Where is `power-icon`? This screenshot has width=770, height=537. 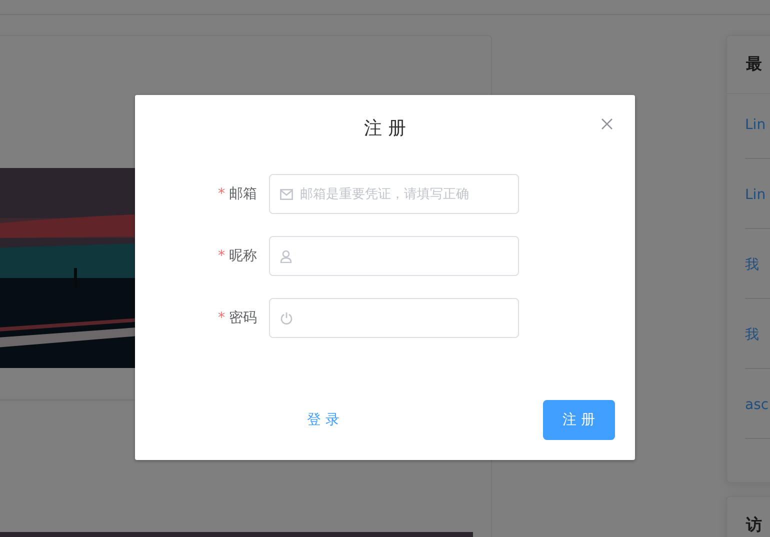 power-icon is located at coordinates (286, 318).